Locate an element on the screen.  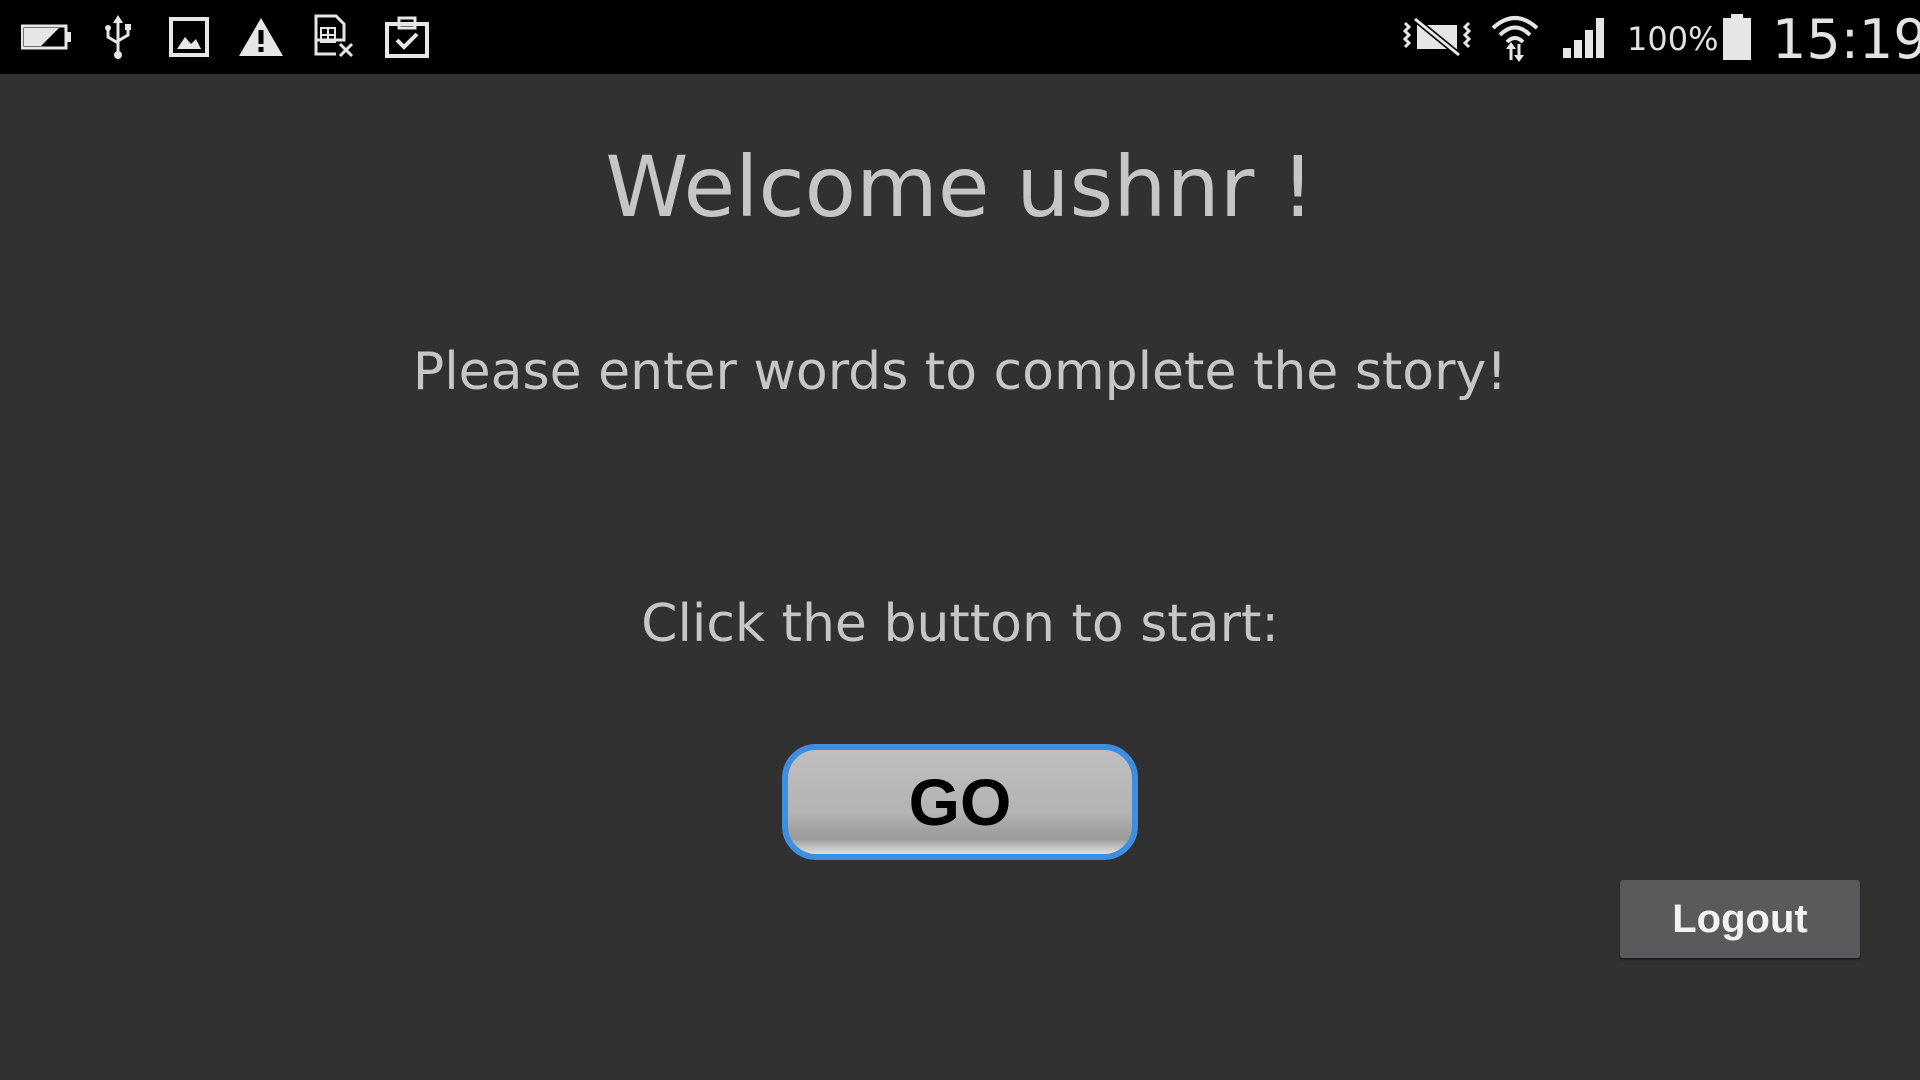
image-icon is located at coordinates (189, 37).